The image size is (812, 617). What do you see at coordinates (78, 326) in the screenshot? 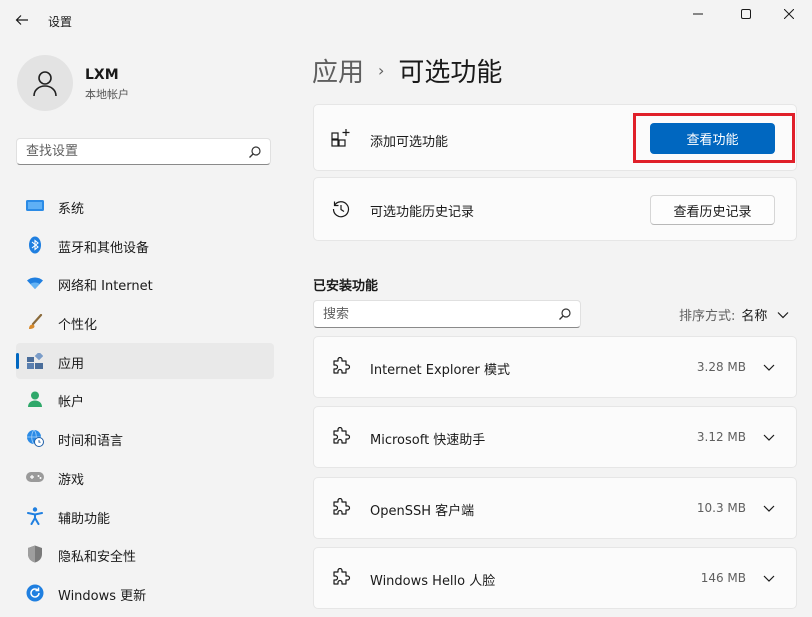
I see `sidebar-item-label: 个性化` at bounding box center [78, 326].